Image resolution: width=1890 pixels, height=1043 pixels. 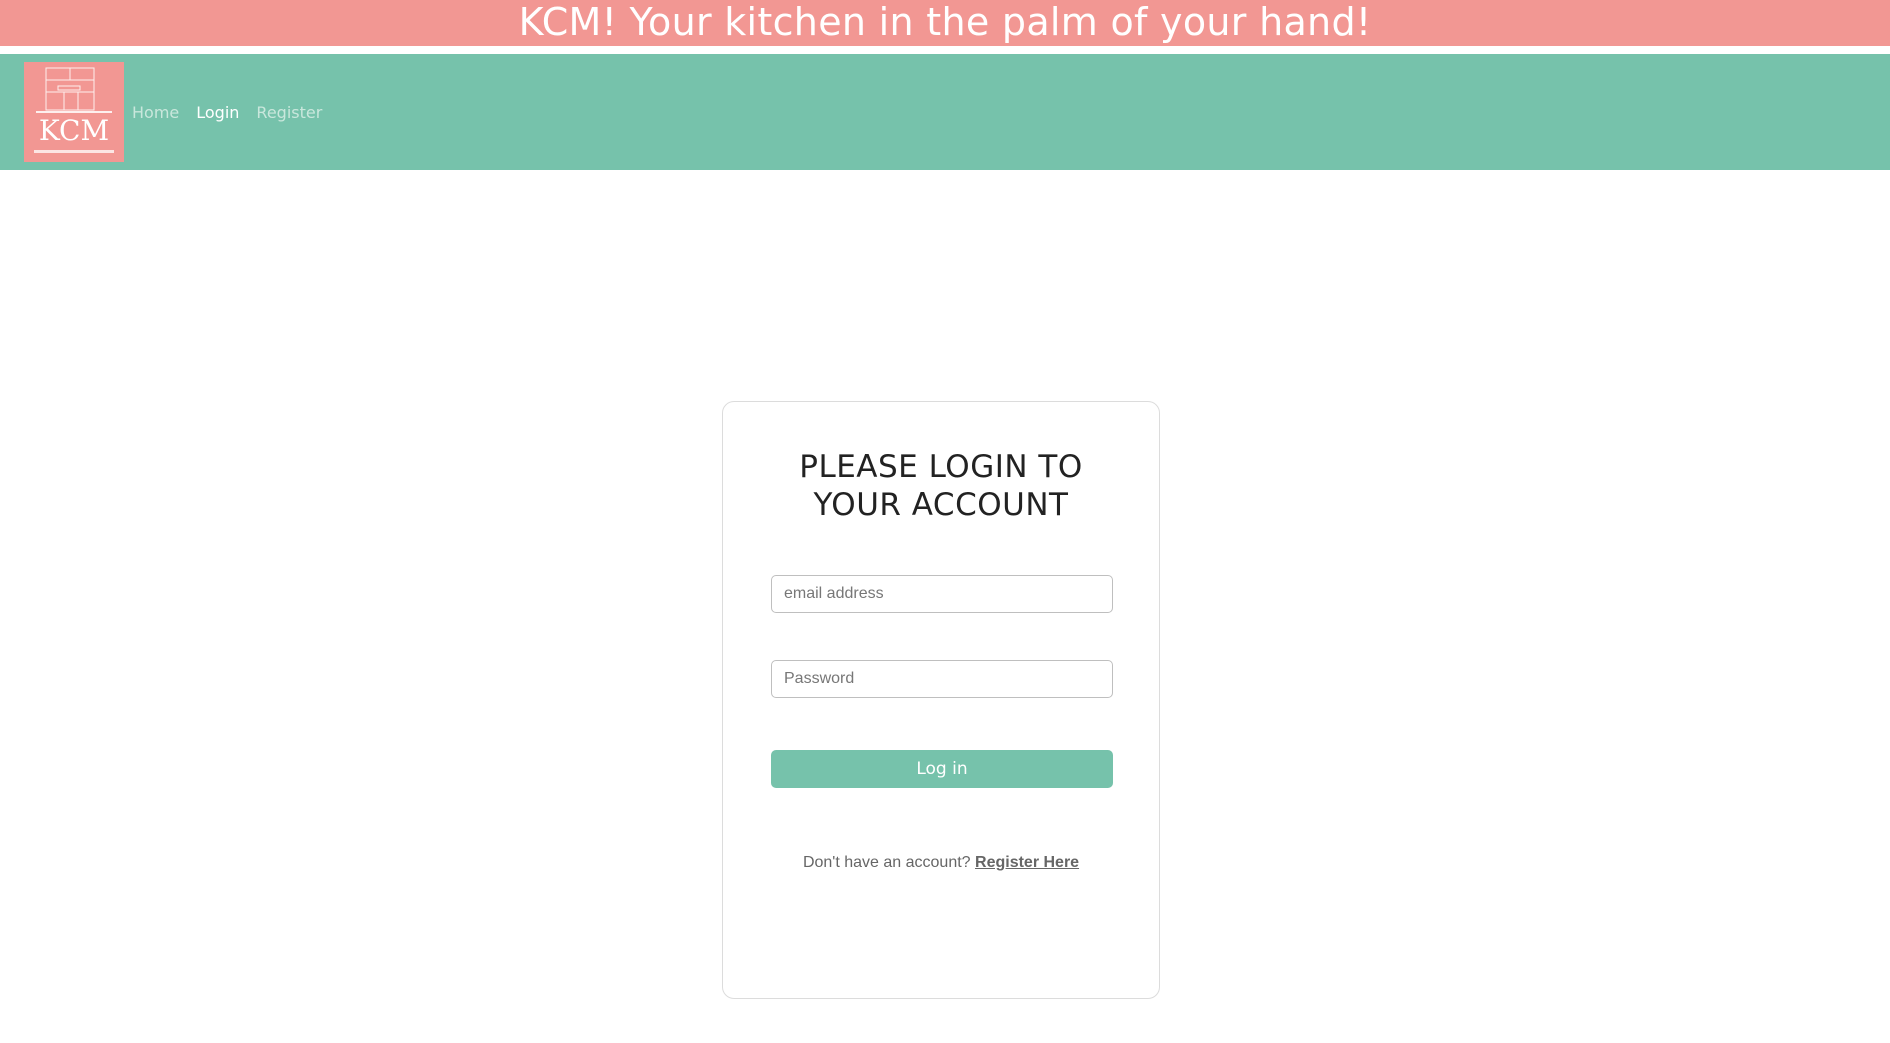 What do you see at coordinates (941, 467) in the screenshot?
I see `login-title-line1: PLEASE LOGIN TO` at bounding box center [941, 467].